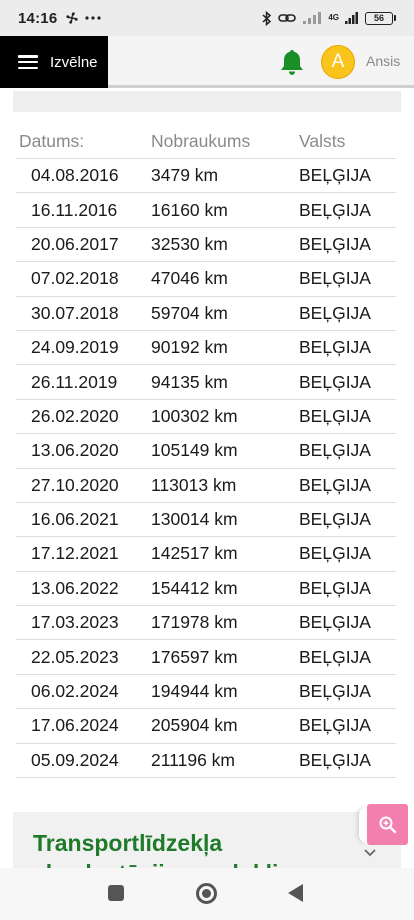  Describe the element at coordinates (189, 381) in the screenshot. I see `cell-mileage: 94135 km` at that location.